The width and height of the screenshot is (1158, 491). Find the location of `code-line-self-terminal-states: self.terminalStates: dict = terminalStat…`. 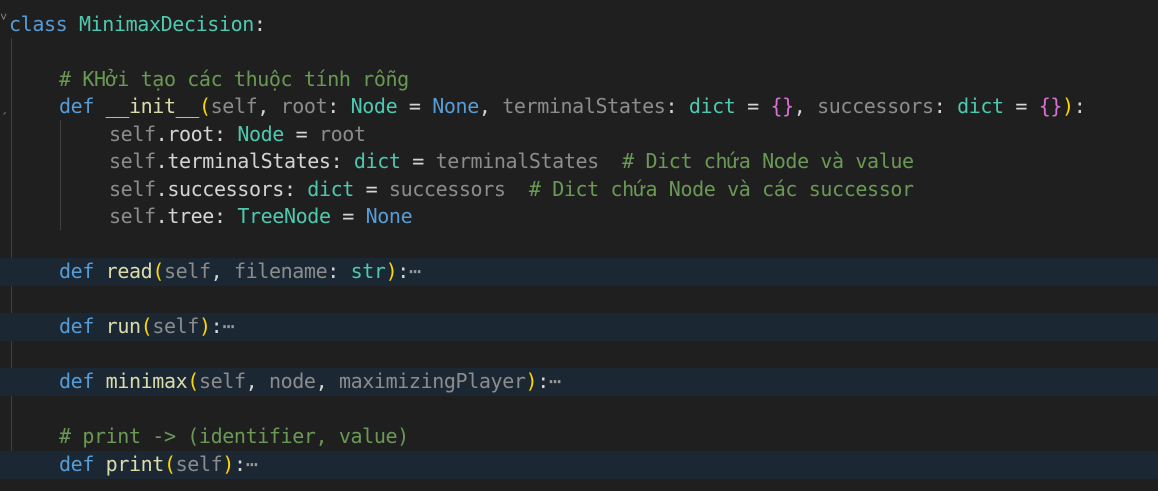

code-line-self-terminal-states: self.terminalStates: dict = terminalStat… is located at coordinates (579, 162).